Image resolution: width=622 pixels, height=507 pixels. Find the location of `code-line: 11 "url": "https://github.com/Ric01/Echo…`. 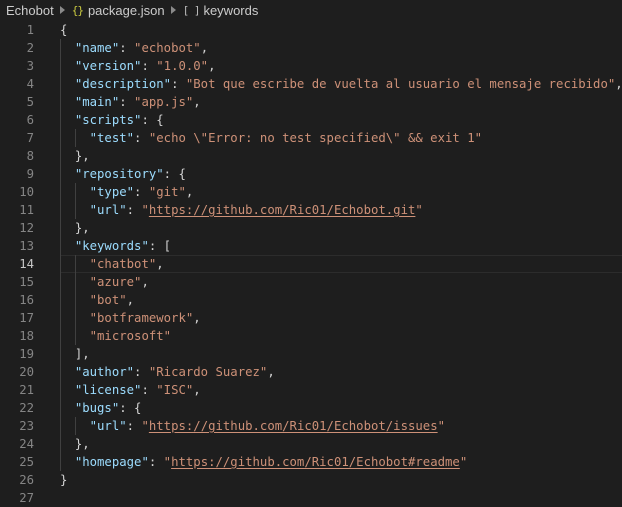

code-line: 11 "url": "https://github.com/Ric01/Echo… is located at coordinates (311, 210).